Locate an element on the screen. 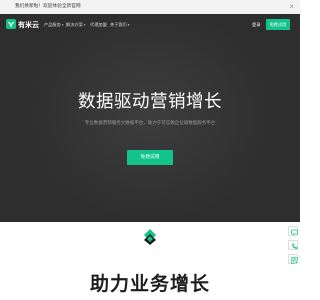 This screenshot has width=320, height=300. nav-item-label: 解决方案 is located at coordinates (74, 24).